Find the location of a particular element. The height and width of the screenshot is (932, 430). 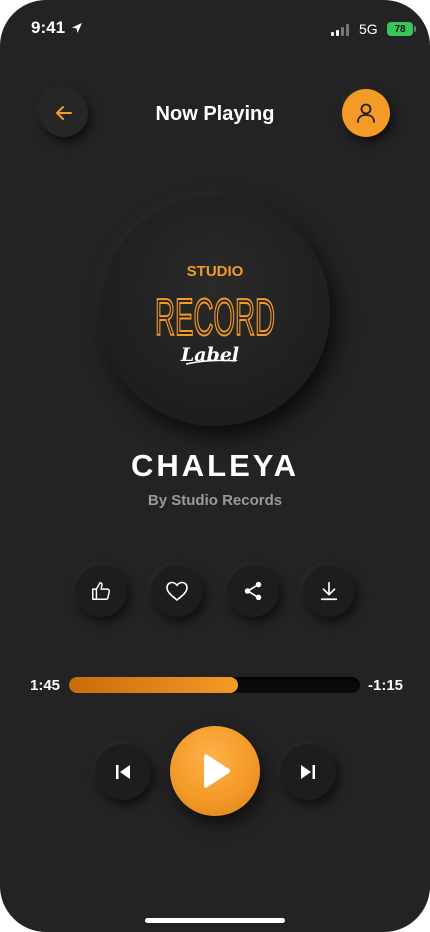

progress-fill is located at coordinates (153, 685).